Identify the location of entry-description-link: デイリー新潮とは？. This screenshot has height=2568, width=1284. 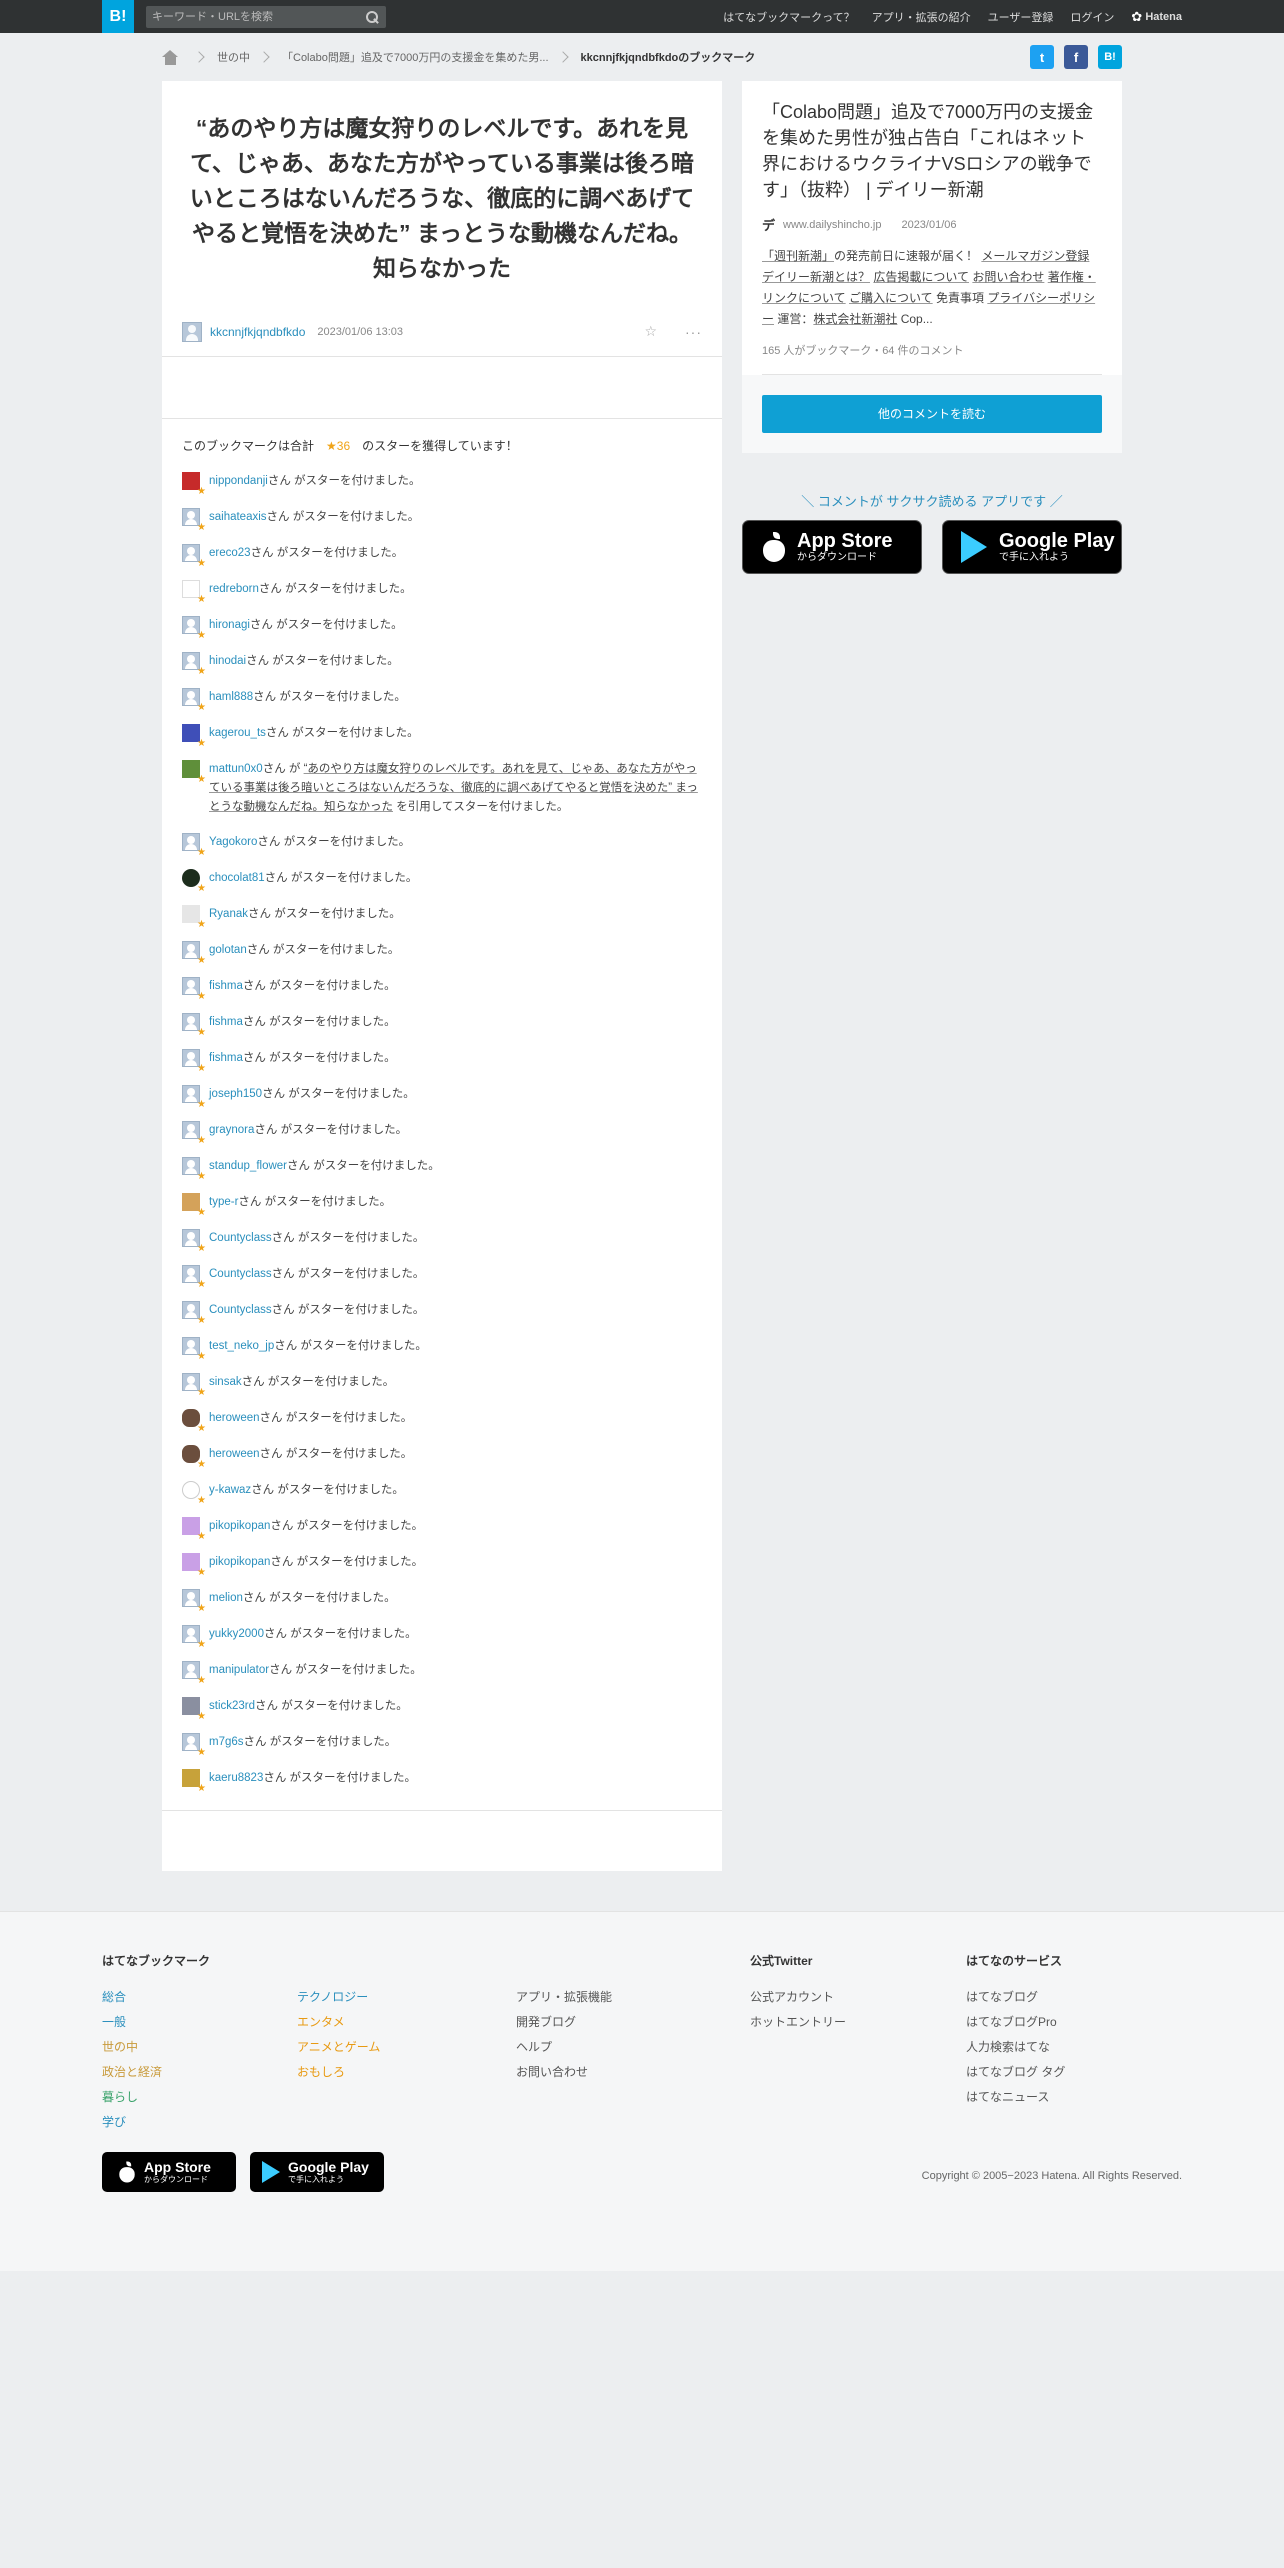
(816, 277).